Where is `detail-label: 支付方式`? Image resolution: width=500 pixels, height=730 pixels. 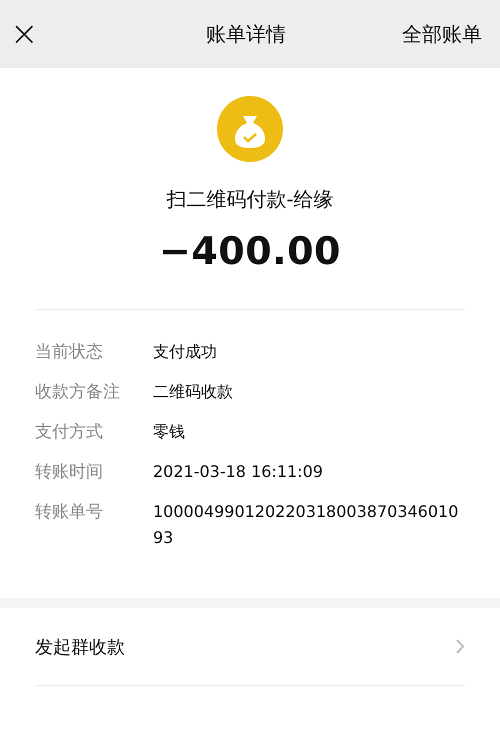
detail-label: 支付方式 is located at coordinates (69, 432).